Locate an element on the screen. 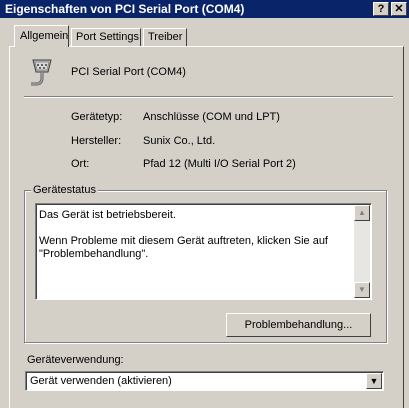 This screenshot has height=408, width=409. status-text-line1: Das Gerät ist betriebsbereit. is located at coordinates (107, 215).